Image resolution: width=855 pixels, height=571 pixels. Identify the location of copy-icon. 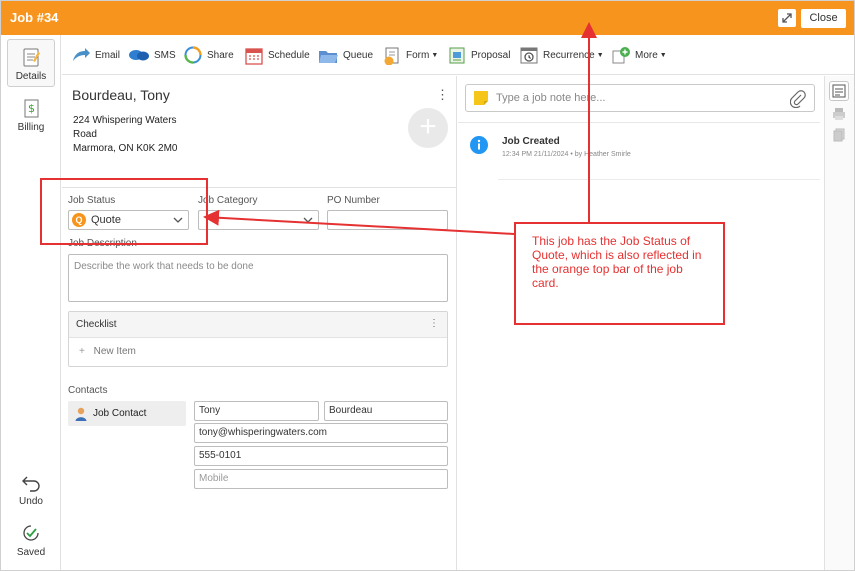
(839, 135).